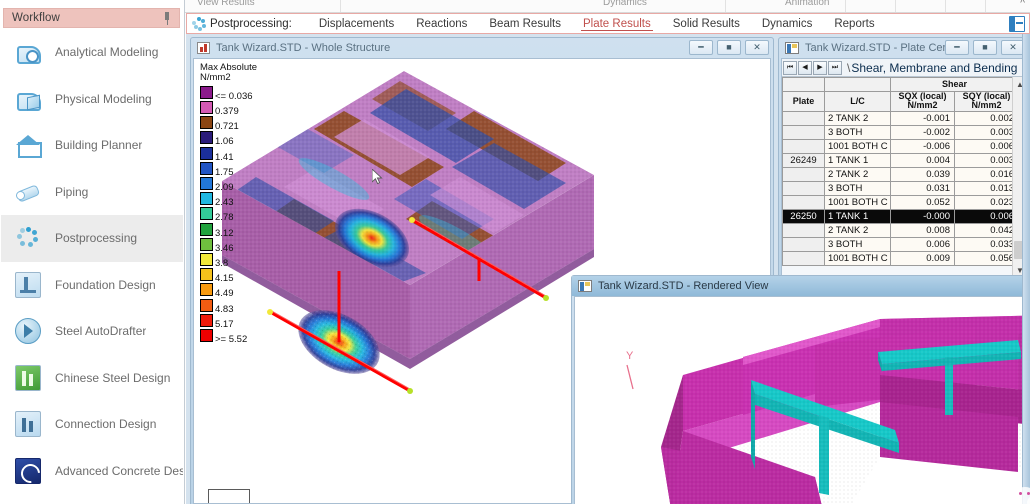 The width and height of the screenshot is (1030, 504). Describe the element at coordinates (787, 24) in the screenshot. I see `tab-dynamics: Dynamics` at that location.